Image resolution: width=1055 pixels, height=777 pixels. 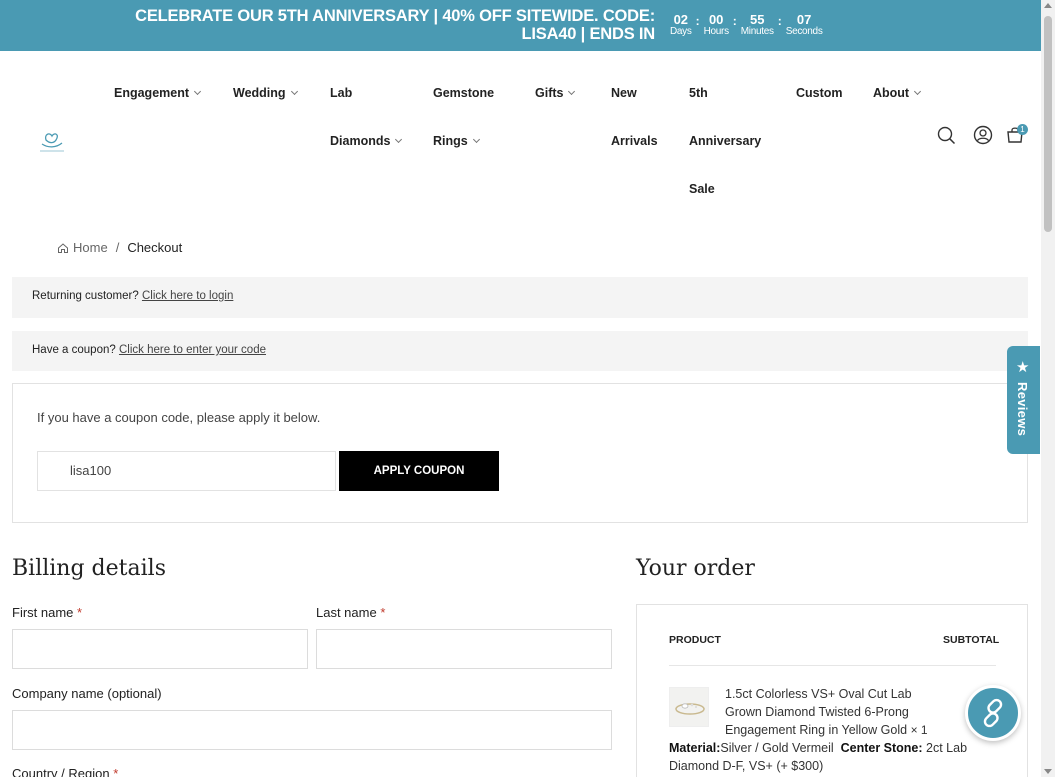 I want to click on reviews-tab: ★ Reviews, so click(x=1023, y=400).